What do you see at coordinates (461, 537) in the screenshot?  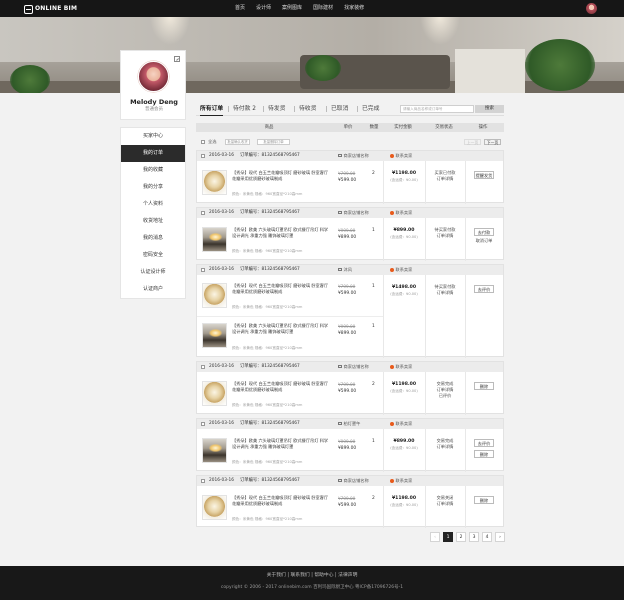 I see `pagination-page: 2` at bounding box center [461, 537].